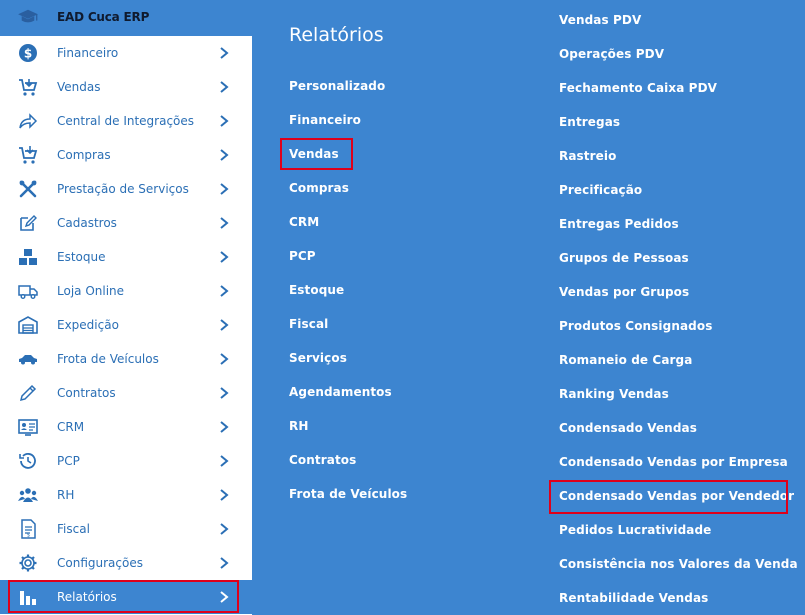  I want to click on edit-icon, so click(28, 223).